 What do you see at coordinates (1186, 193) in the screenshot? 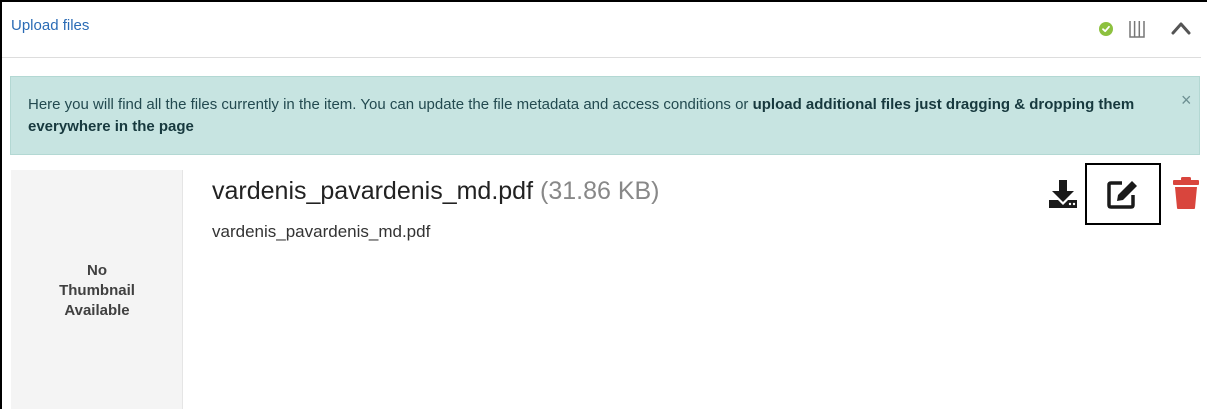
I see `trash-icon` at bounding box center [1186, 193].